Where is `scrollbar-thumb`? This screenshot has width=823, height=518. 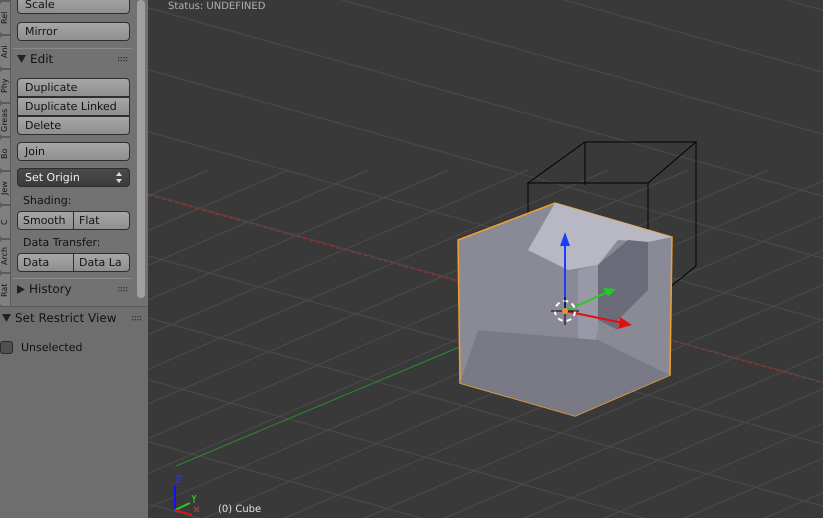 scrollbar-thumb is located at coordinates (141, 149).